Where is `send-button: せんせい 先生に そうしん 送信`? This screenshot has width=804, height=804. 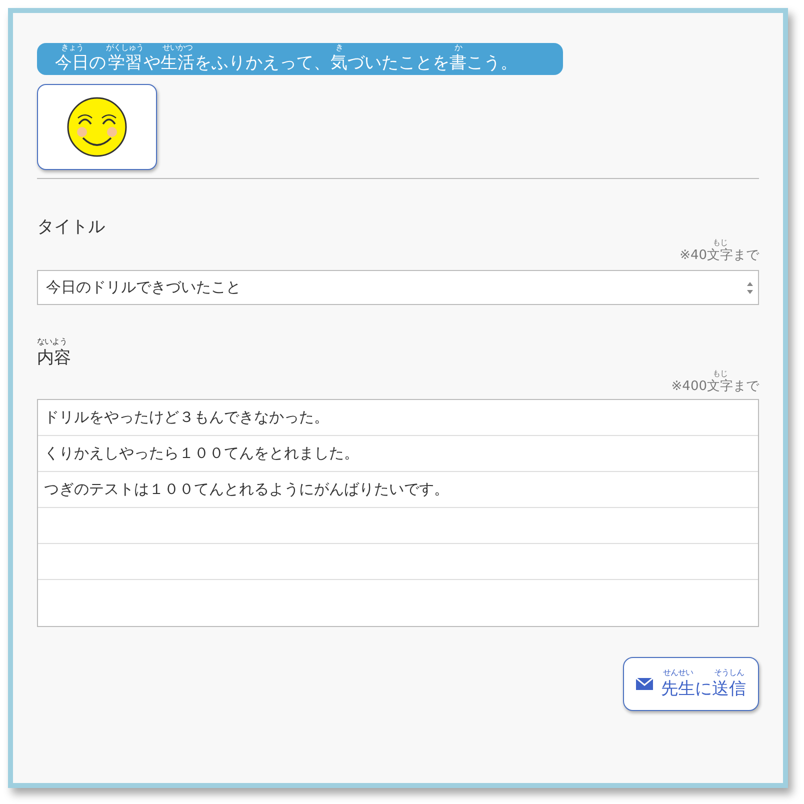 send-button: せんせい 先生に そうしん 送信 is located at coordinates (691, 684).